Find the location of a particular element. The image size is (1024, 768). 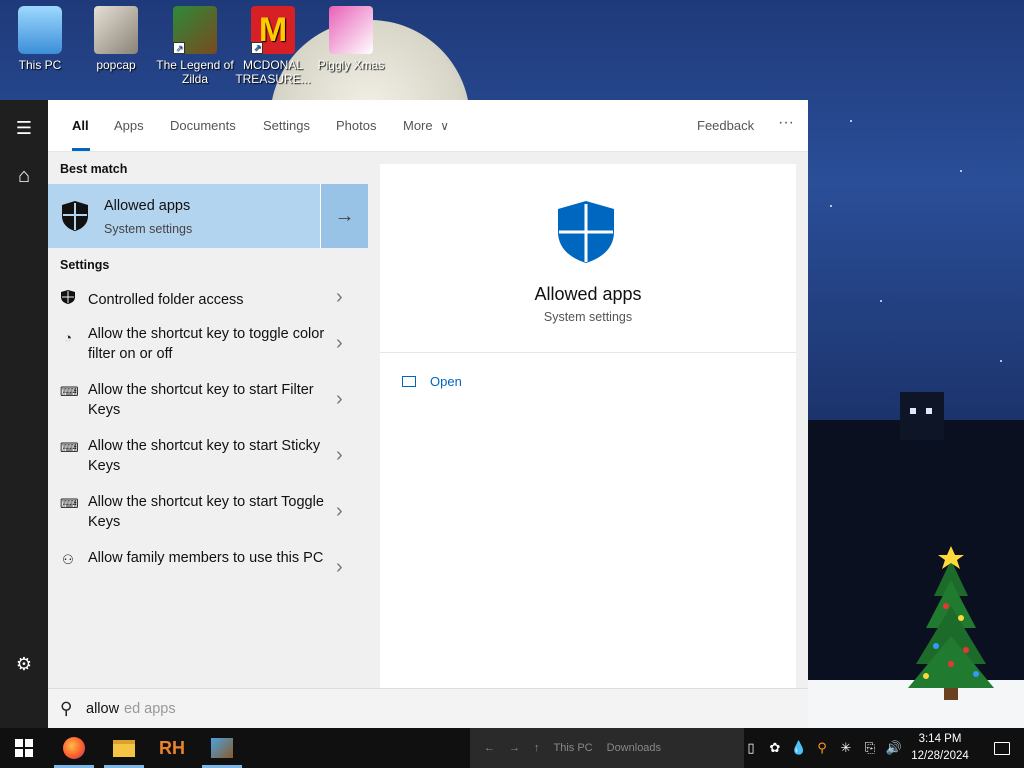

taskbar-rh-app: RH is located at coordinates (172, 748).